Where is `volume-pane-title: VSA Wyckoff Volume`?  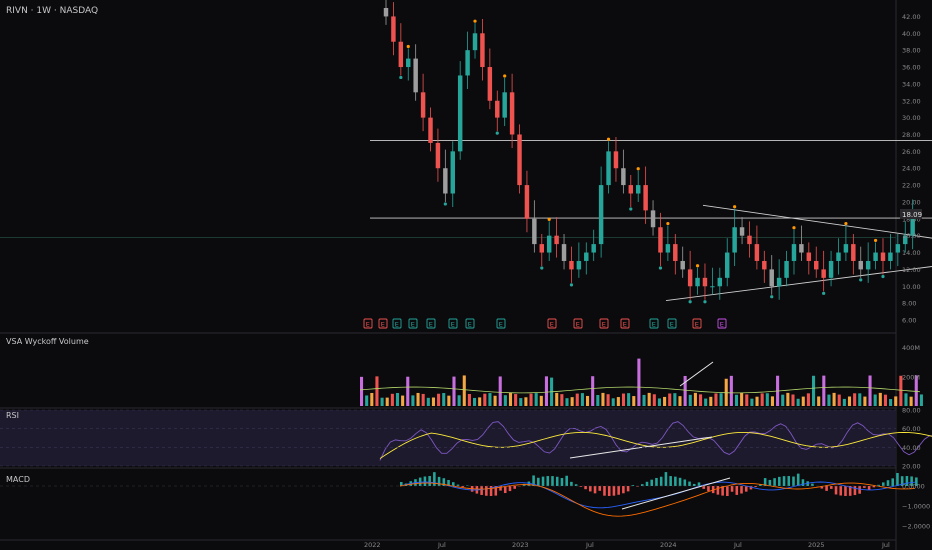 volume-pane-title: VSA Wyckoff Volume is located at coordinates (47, 341).